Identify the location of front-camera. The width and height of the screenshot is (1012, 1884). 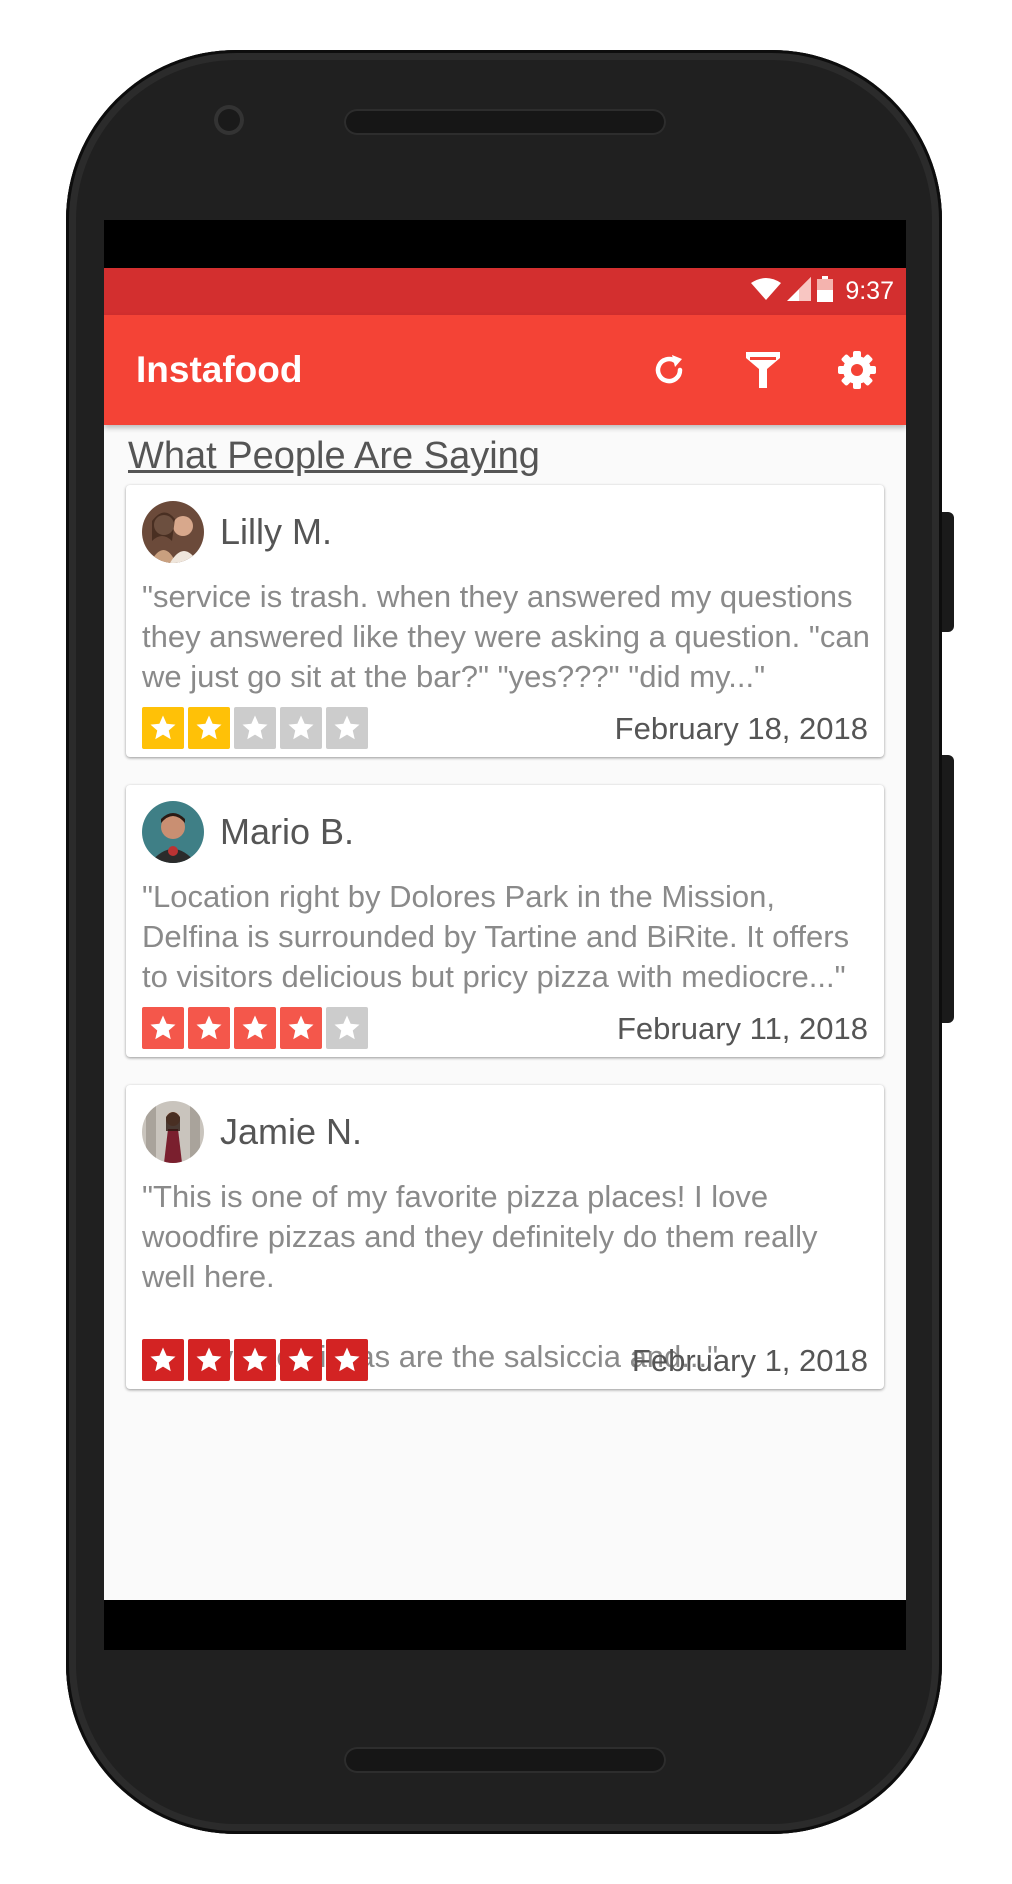
(229, 120).